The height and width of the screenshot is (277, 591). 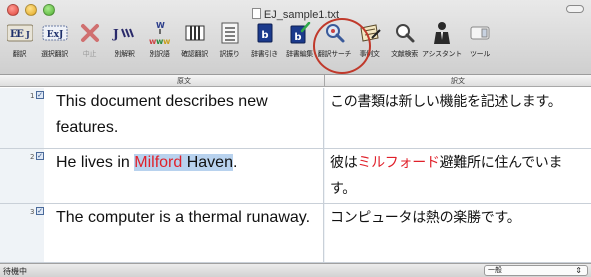 I want to click on translate-label: 翻訳, so click(x=19, y=54).